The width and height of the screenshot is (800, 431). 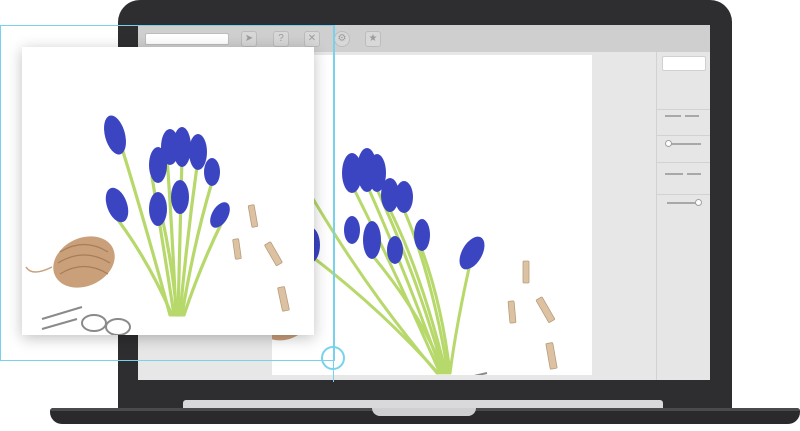 I want to click on favorite-button: ★, so click(x=373, y=39).